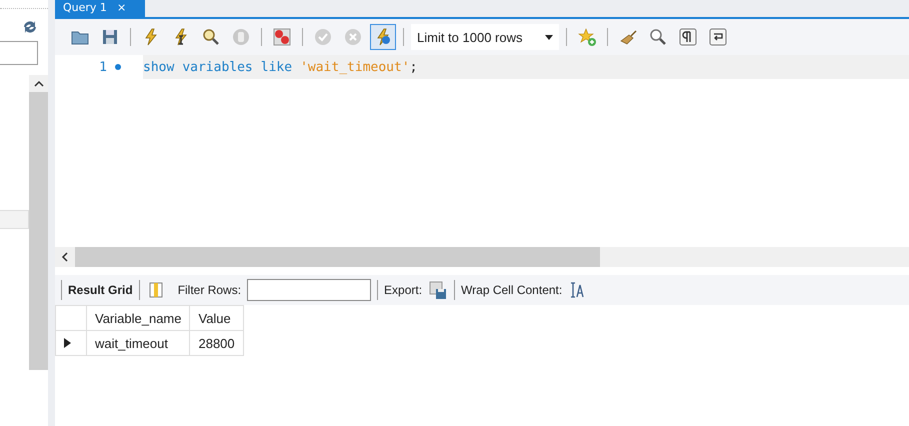  I want to click on export-icon, so click(438, 290).